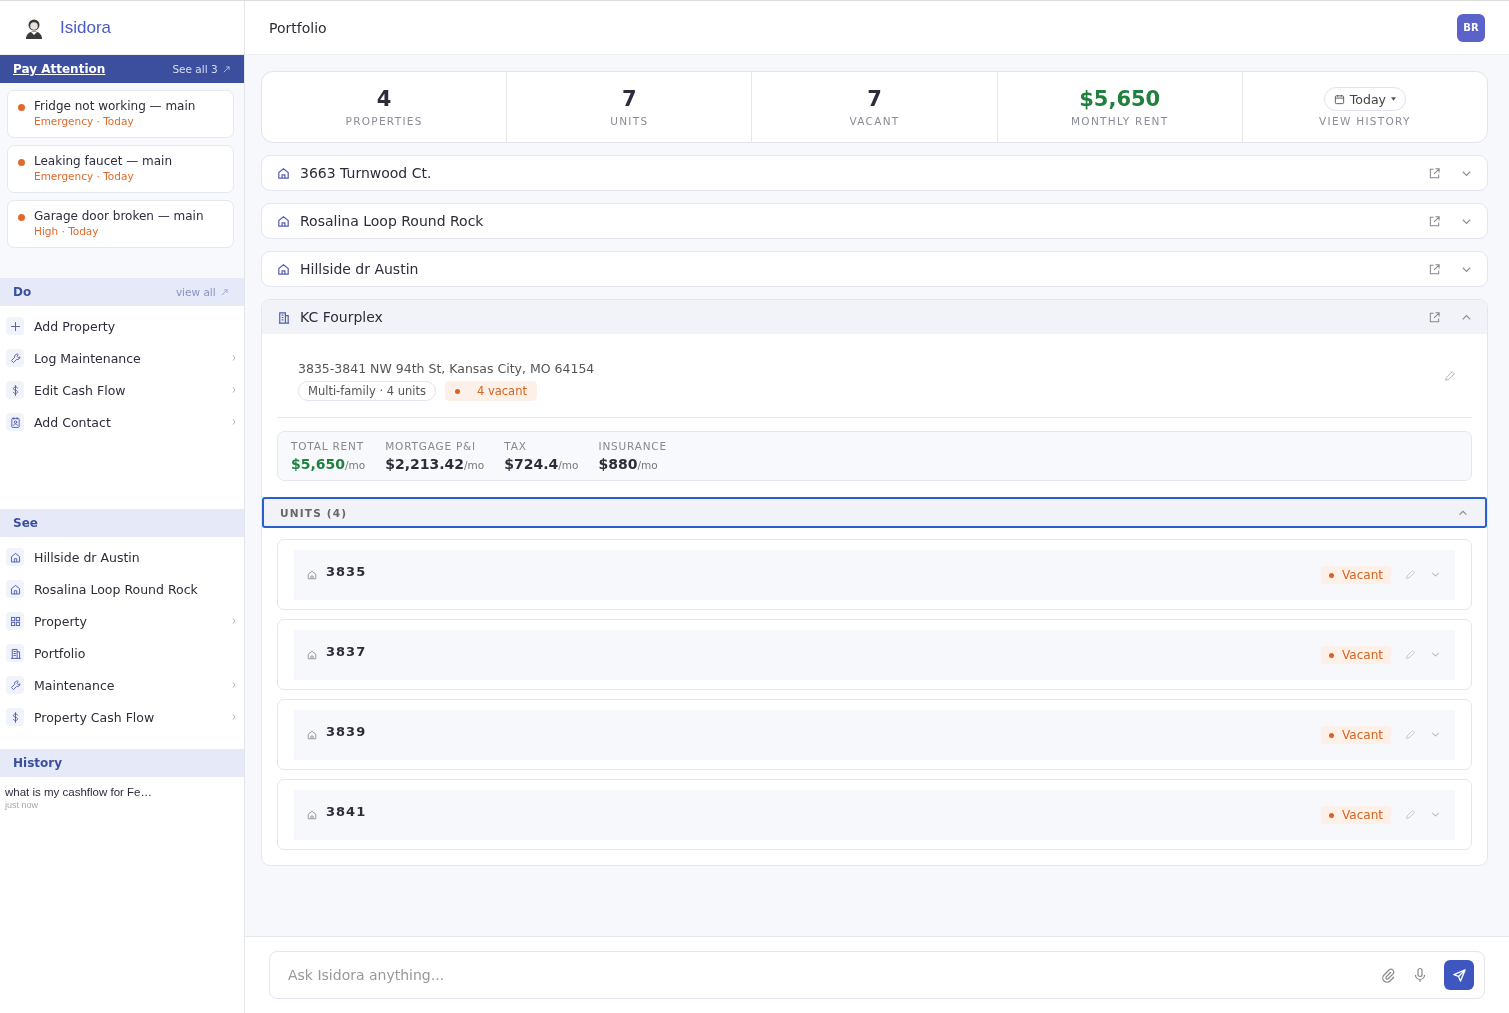 This screenshot has height=1013, width=1509. What do you see at coordinates (1365, 121) in the screenshot?
I see `stat-label: VIEW HISTORY` at bounding box center [1365, 121].